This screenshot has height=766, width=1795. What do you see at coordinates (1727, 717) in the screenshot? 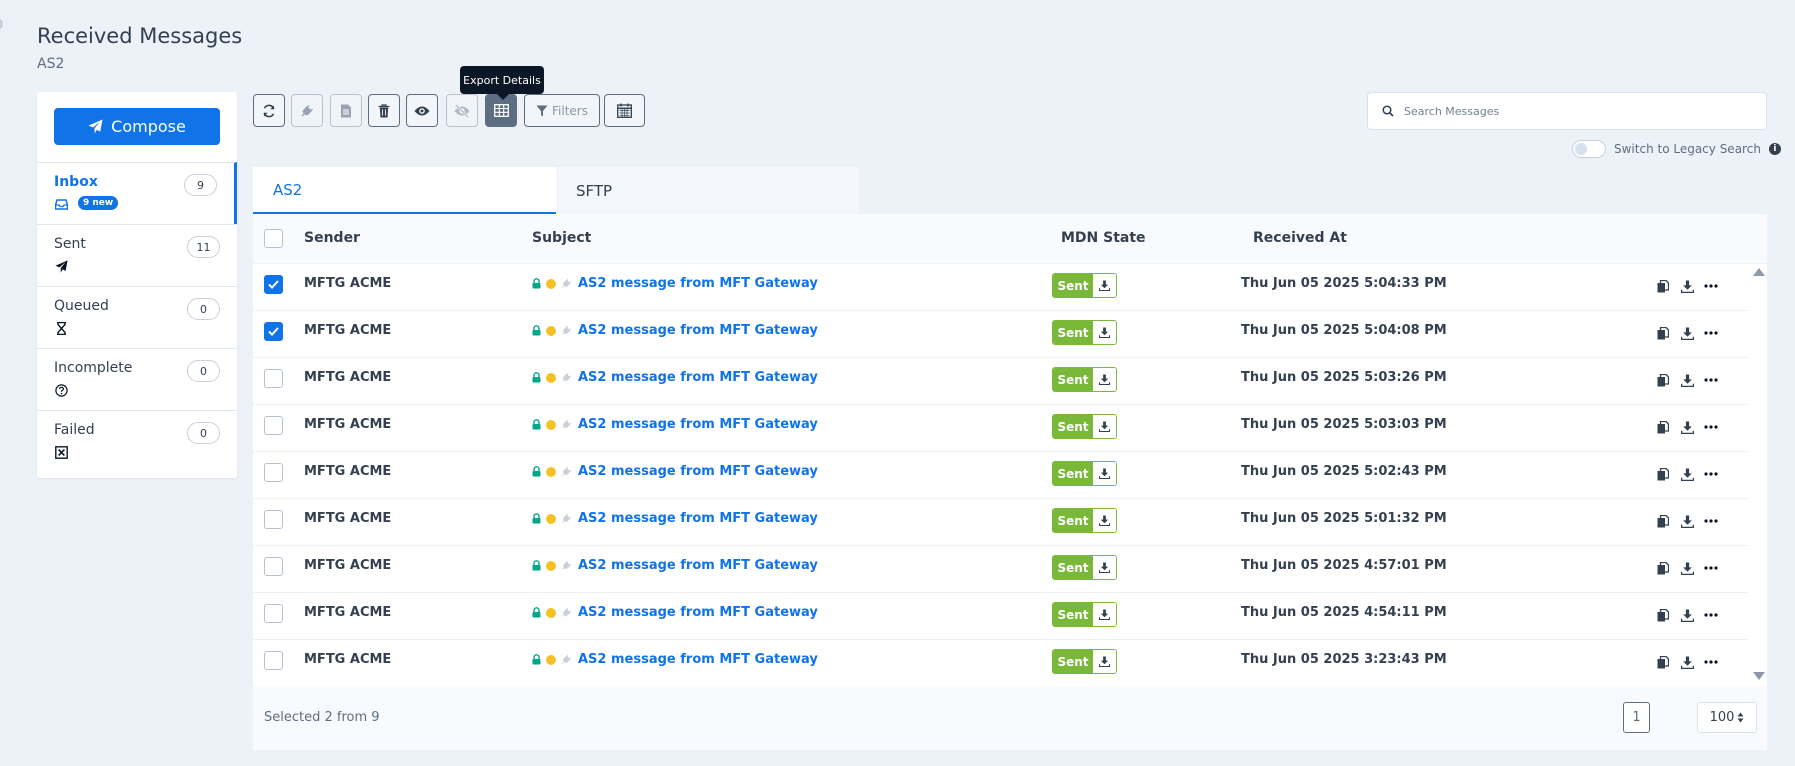
I see `per-page-select: 100` at bounding box center [1727, 717].